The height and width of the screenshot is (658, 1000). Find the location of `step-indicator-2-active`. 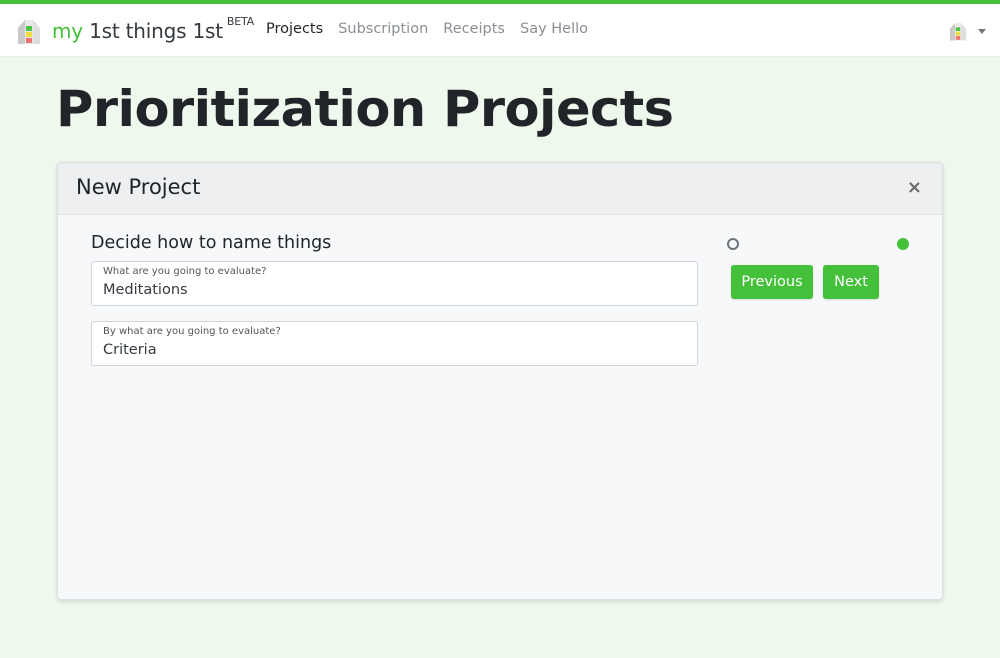

step-indicator-2-active is located at coordinates (903, 244).